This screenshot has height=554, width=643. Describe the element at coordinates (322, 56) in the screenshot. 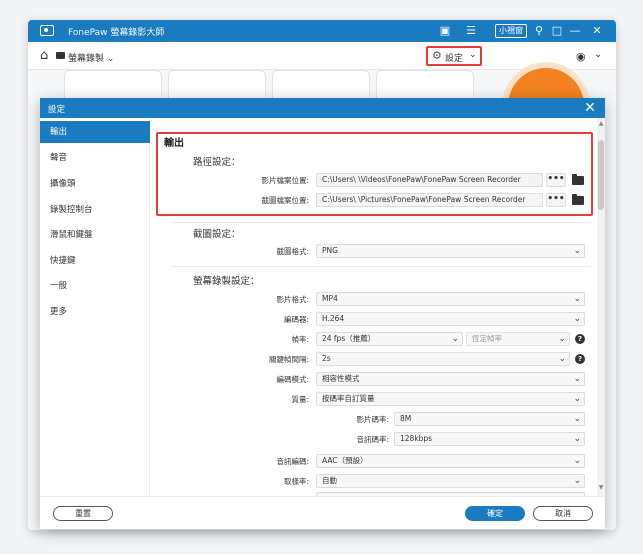

I see `app-toolbar: ⌂ 螢幕錄製 ⌄ ⚙ 設定 ⌄ ◉ ⌄` at that location.